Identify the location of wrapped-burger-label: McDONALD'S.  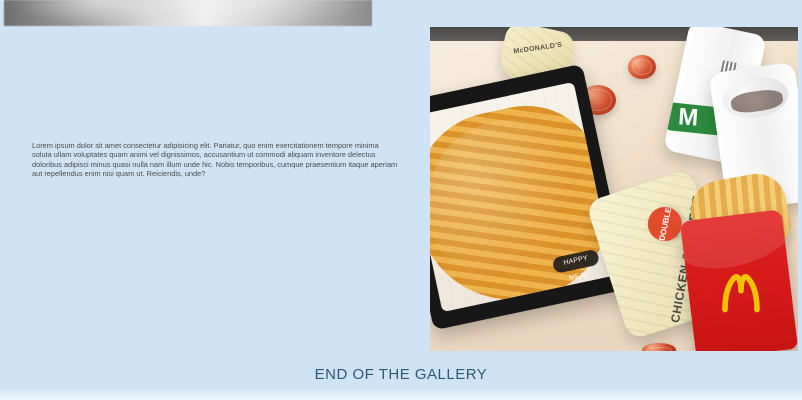
(538, 48).